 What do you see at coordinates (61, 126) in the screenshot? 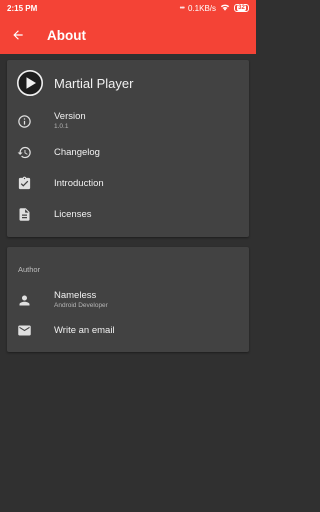
I see `version-value: 1.0.1` at bounding box center [61, 126].